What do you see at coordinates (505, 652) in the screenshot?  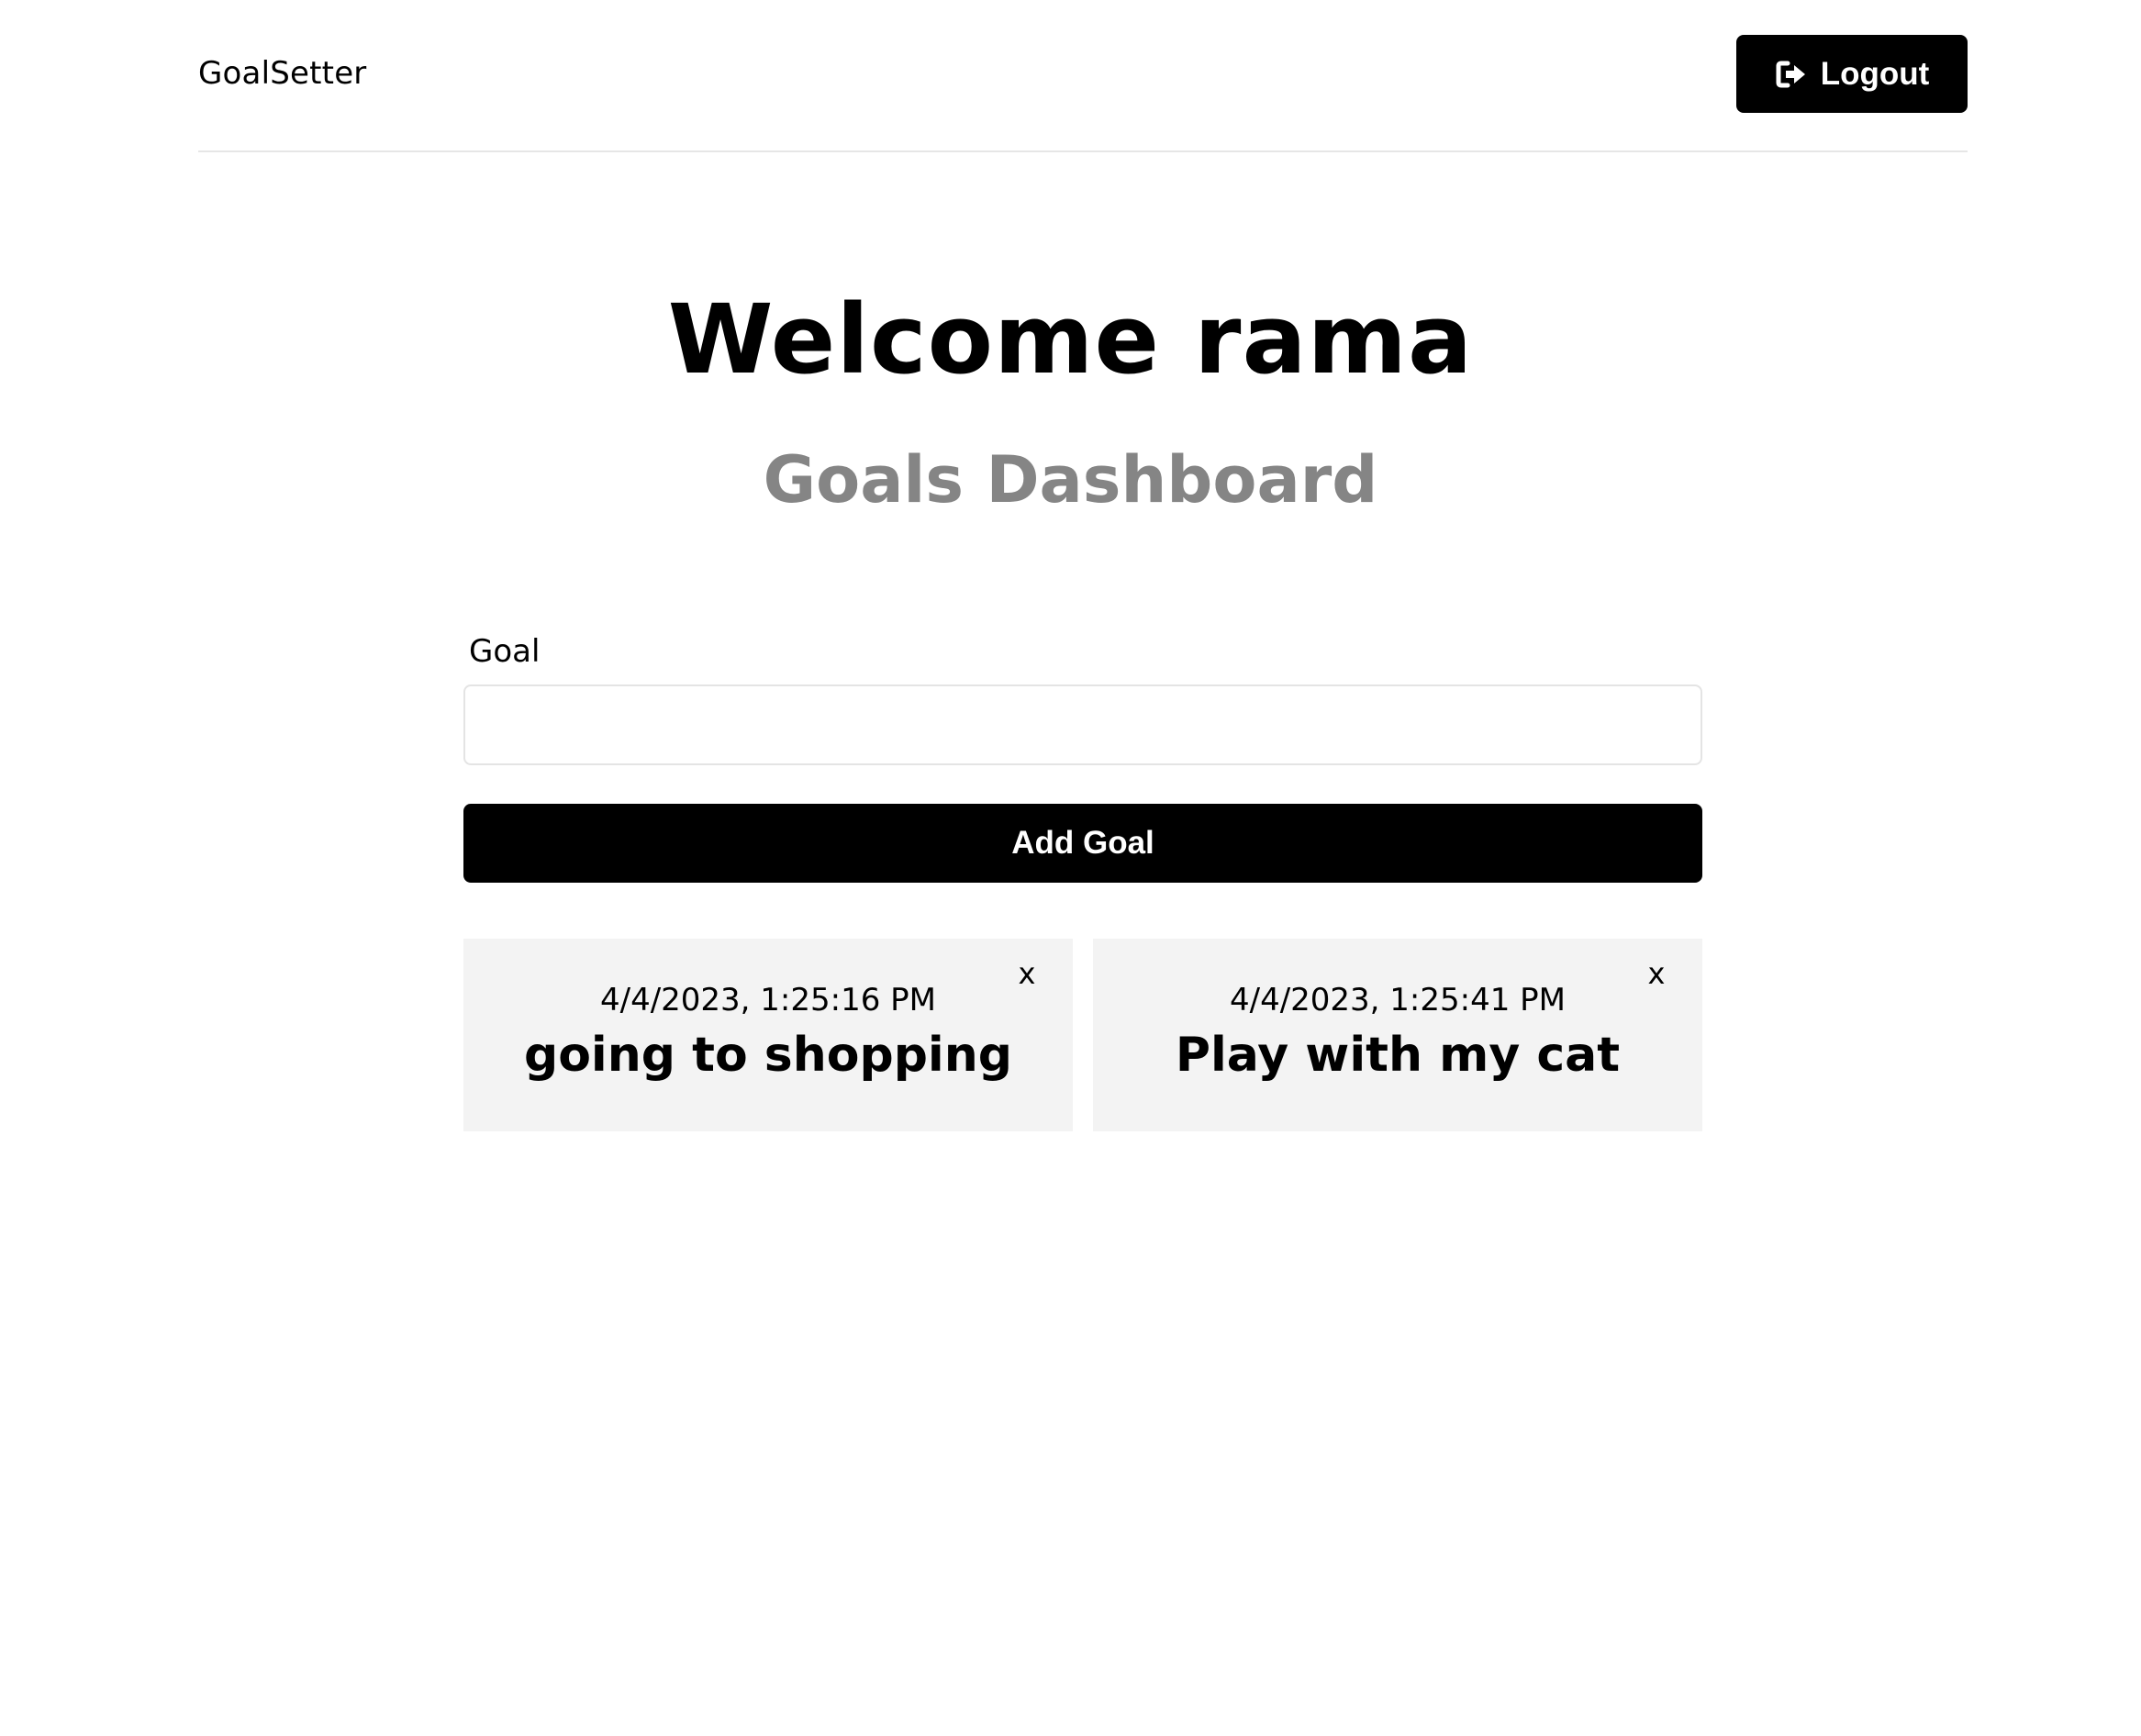 I see `goal-label: Goal` at bounding box center [505, 652].